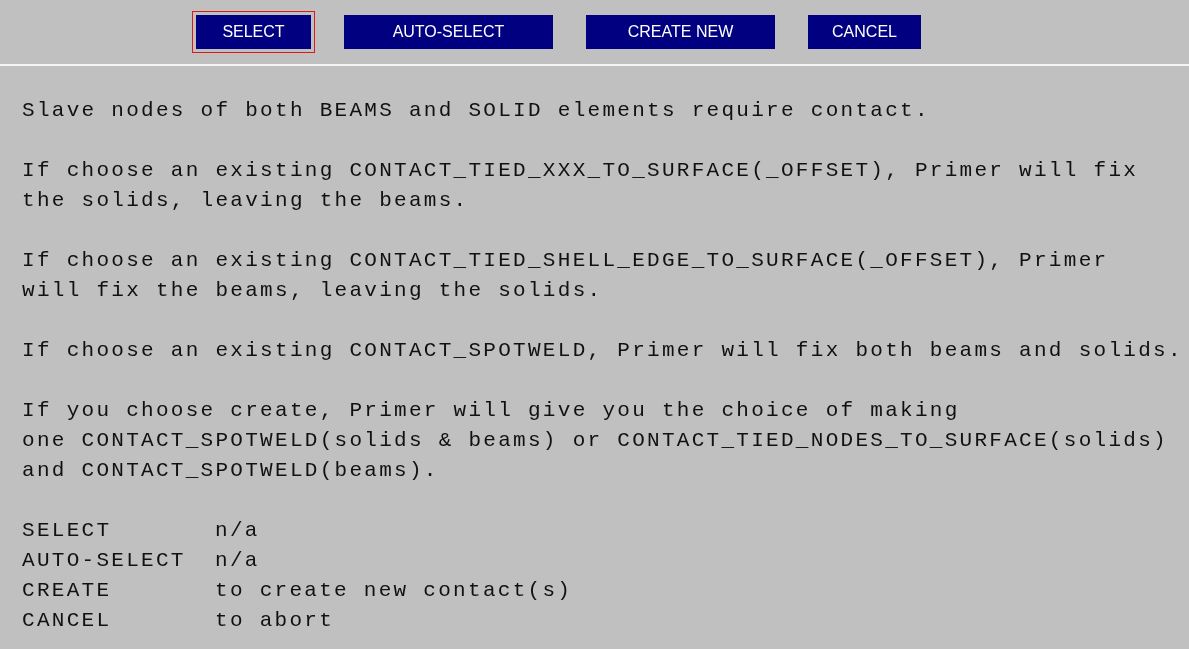 Image resolution: width=1189 pixels, height=649 pixels. I want to click on help-paragraph: Slave nodes of both BEAMS and SOLID elements require contact., so click(476, 111).